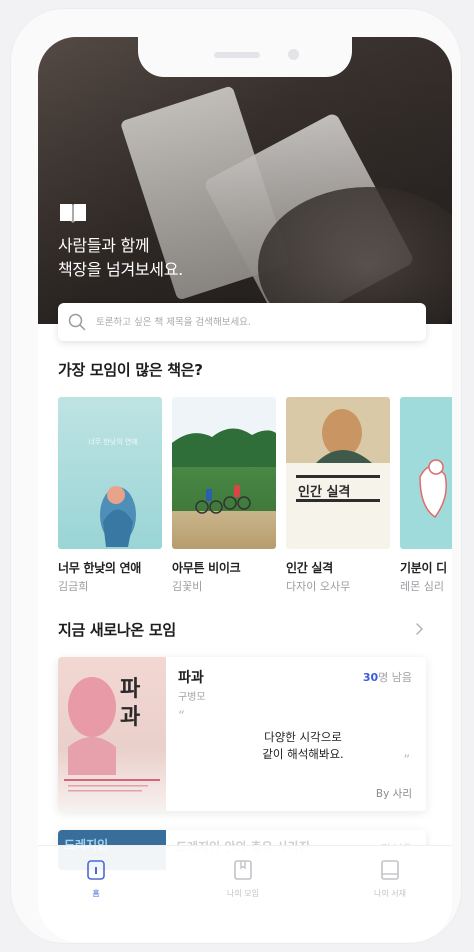 This screenshot has width=474, height=952. Describe the element at coordinates (181, 716) in the screenshot. I see `quote-open-icon: “` at that location.